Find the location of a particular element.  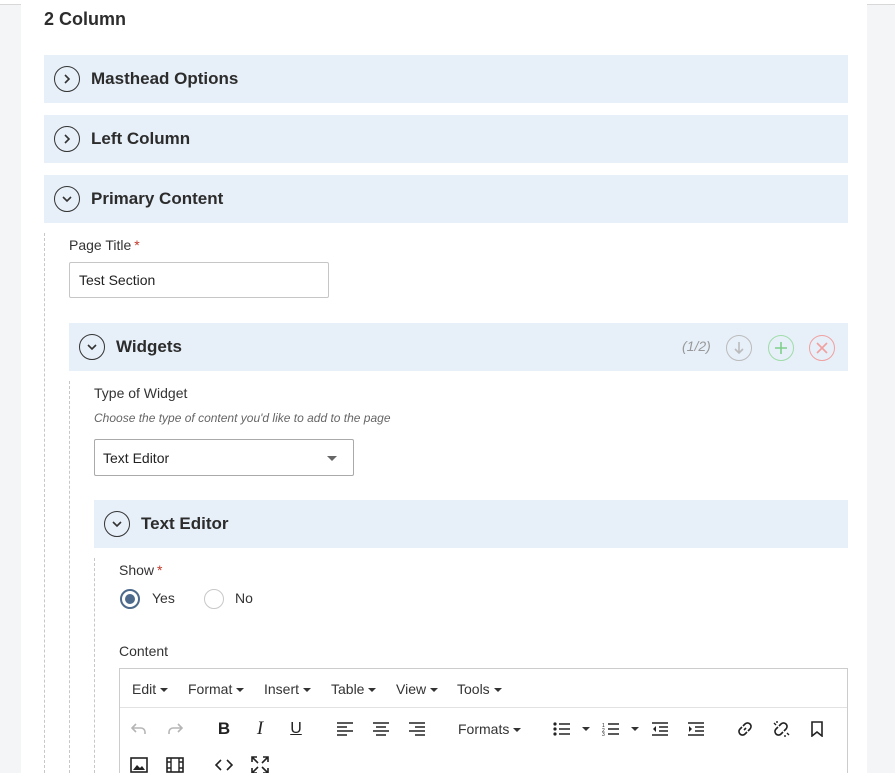

plus-icon is located at coordinates (781, 348).